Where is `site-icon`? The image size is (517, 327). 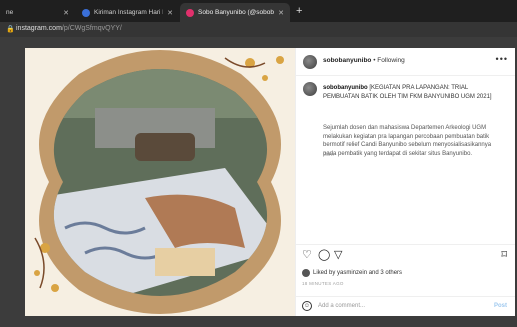 site-icon is located at coordinates (86, 12).